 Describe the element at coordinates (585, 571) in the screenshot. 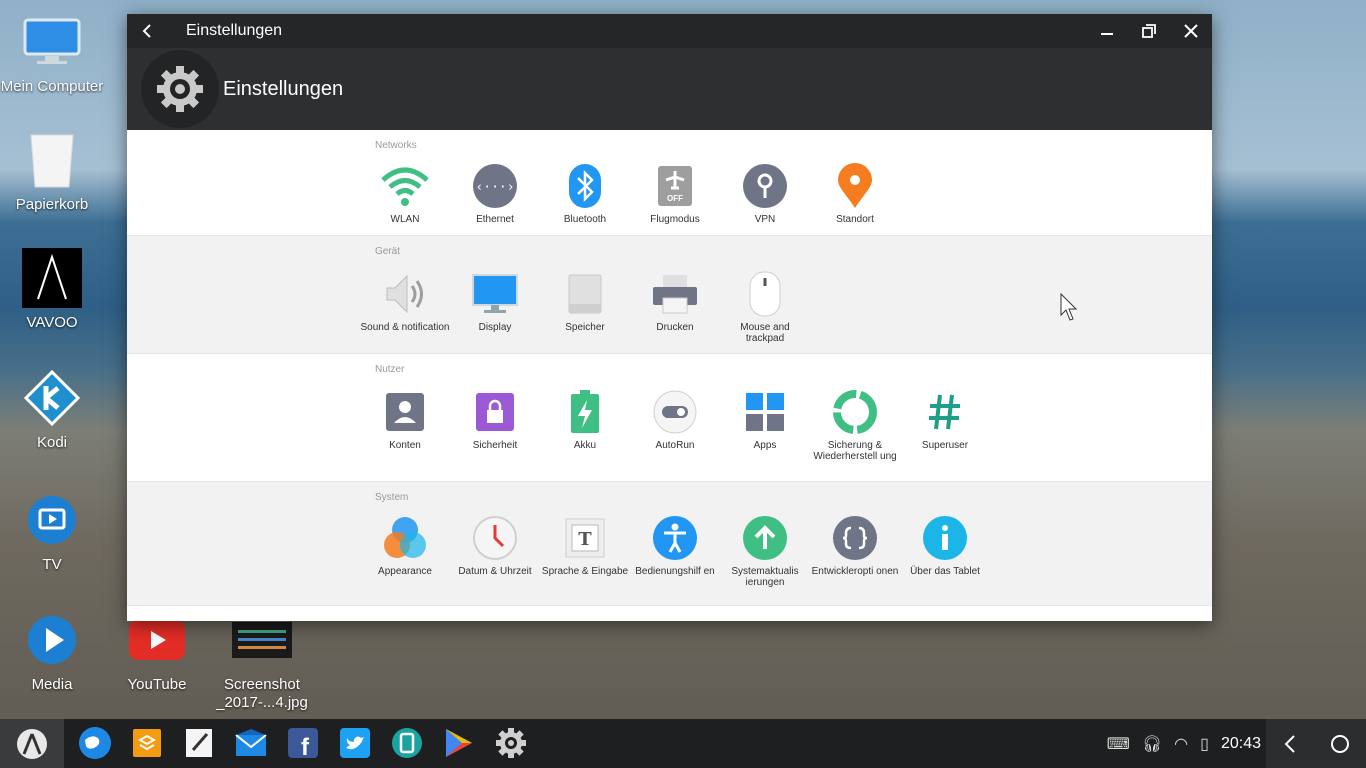

I see `setting-label: Sprache & Eingabe` at that location.